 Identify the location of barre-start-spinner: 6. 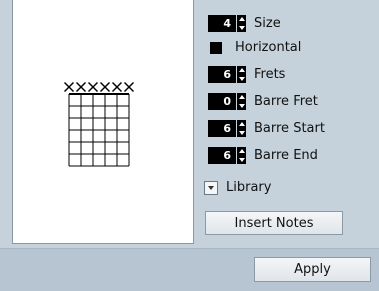
(227, 128).